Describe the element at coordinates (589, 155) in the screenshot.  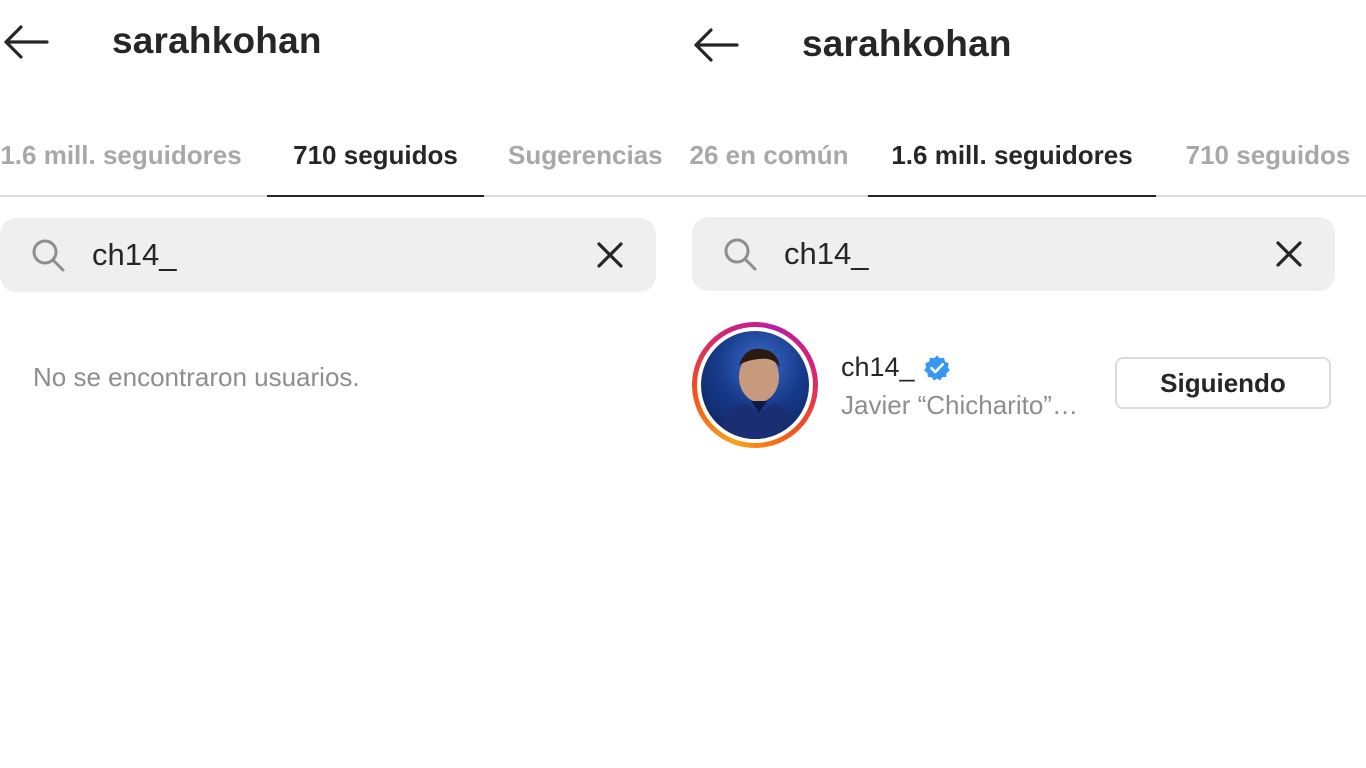
I see `tab-suggestions: Sugerencias` at that location.